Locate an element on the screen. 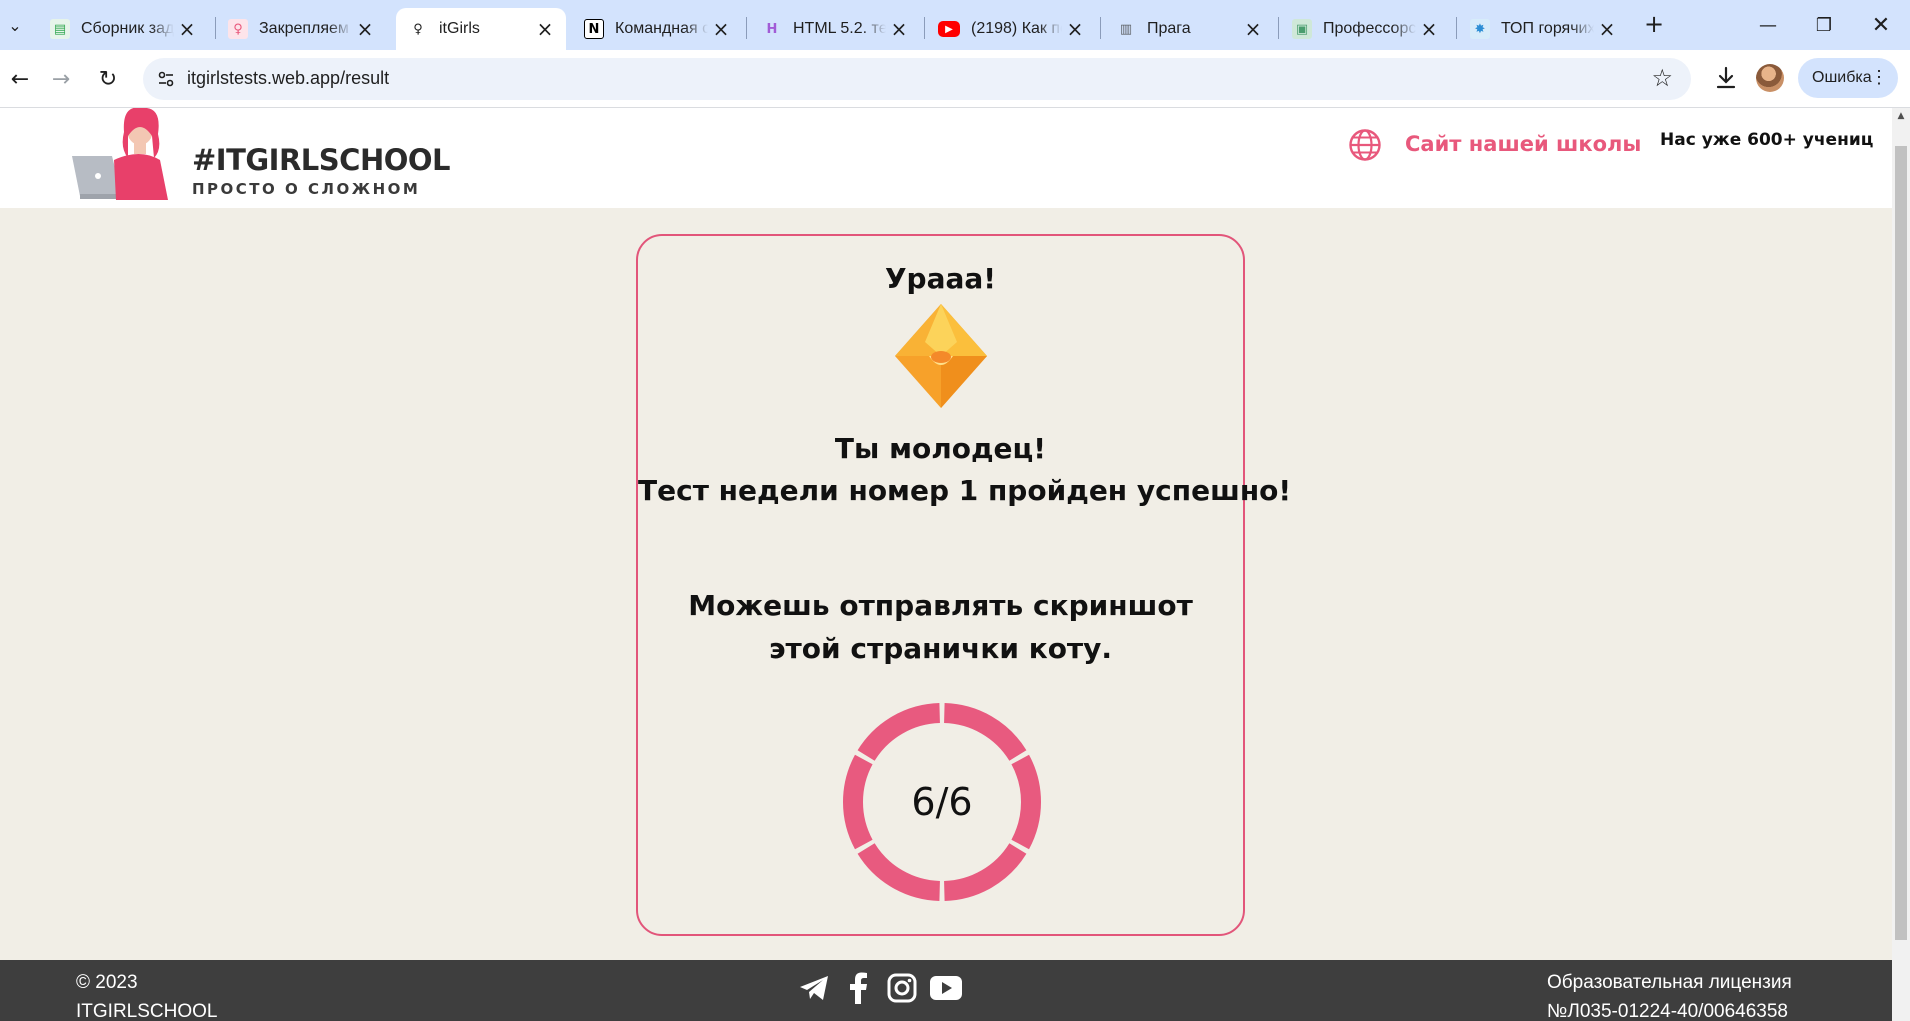 The image size is (1910, 1021). footer-copyright: © 2023 ITGIRLSCHOOL is located at coordinates (147, 996).